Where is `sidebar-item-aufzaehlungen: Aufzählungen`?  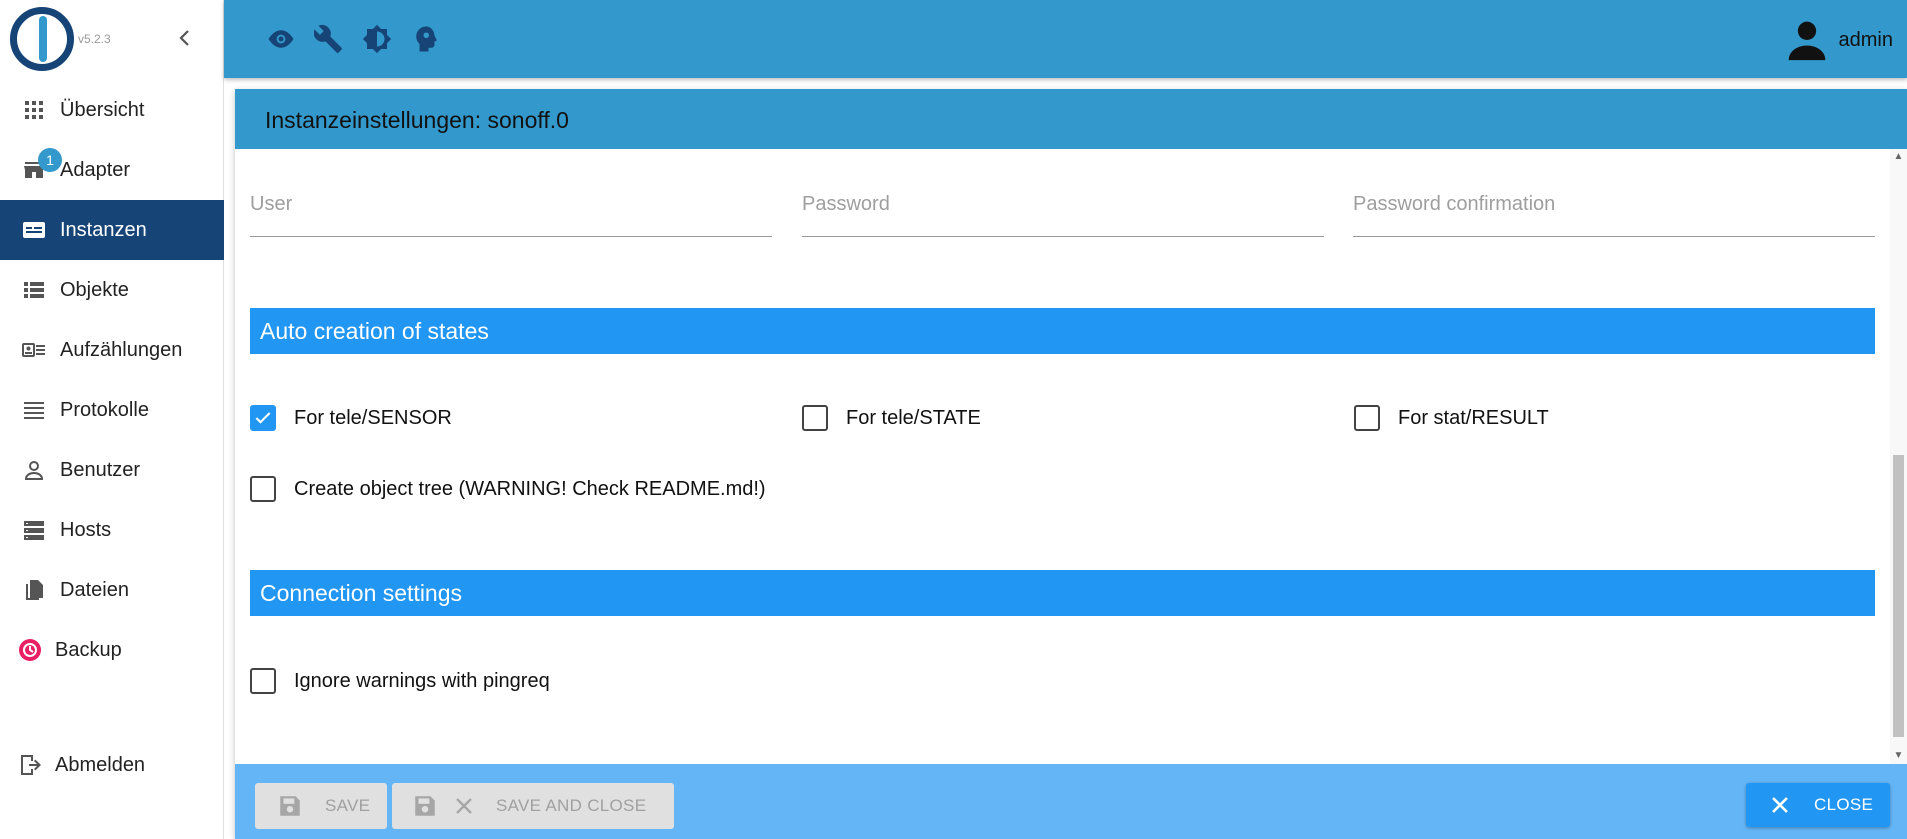
sidebar-item-aufzaehlungen: Aufzählungen is located at coordinates (112, 350).